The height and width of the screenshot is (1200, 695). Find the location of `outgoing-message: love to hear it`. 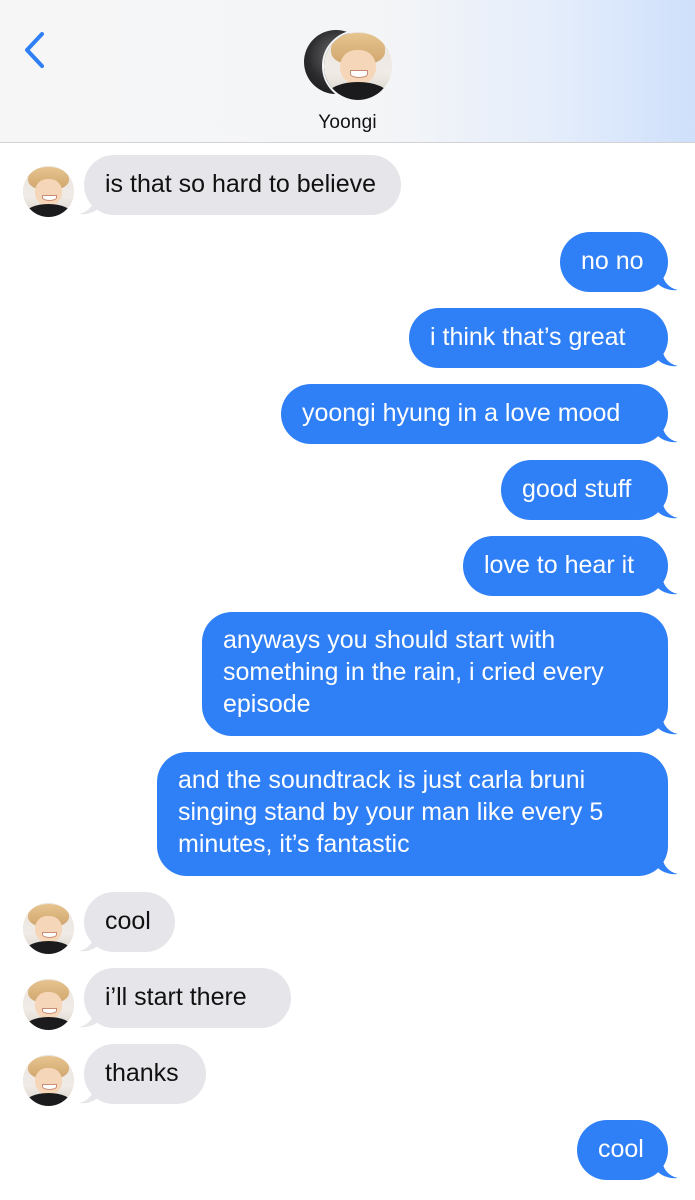

outgoing-message: love to hear it is located at coordinates (565, 566).